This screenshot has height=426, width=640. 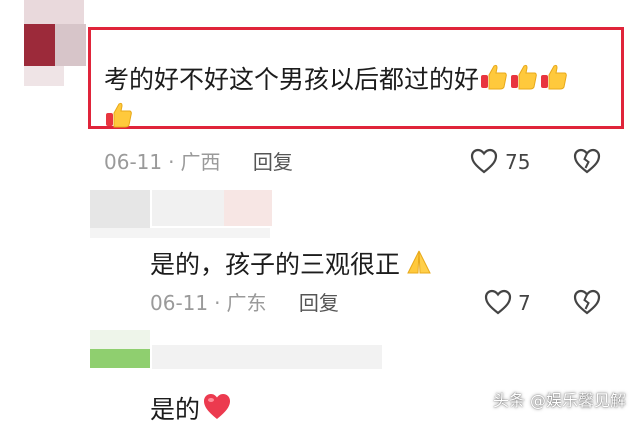 I want to click on comment-location: 广东, so click(x=246, y=303).